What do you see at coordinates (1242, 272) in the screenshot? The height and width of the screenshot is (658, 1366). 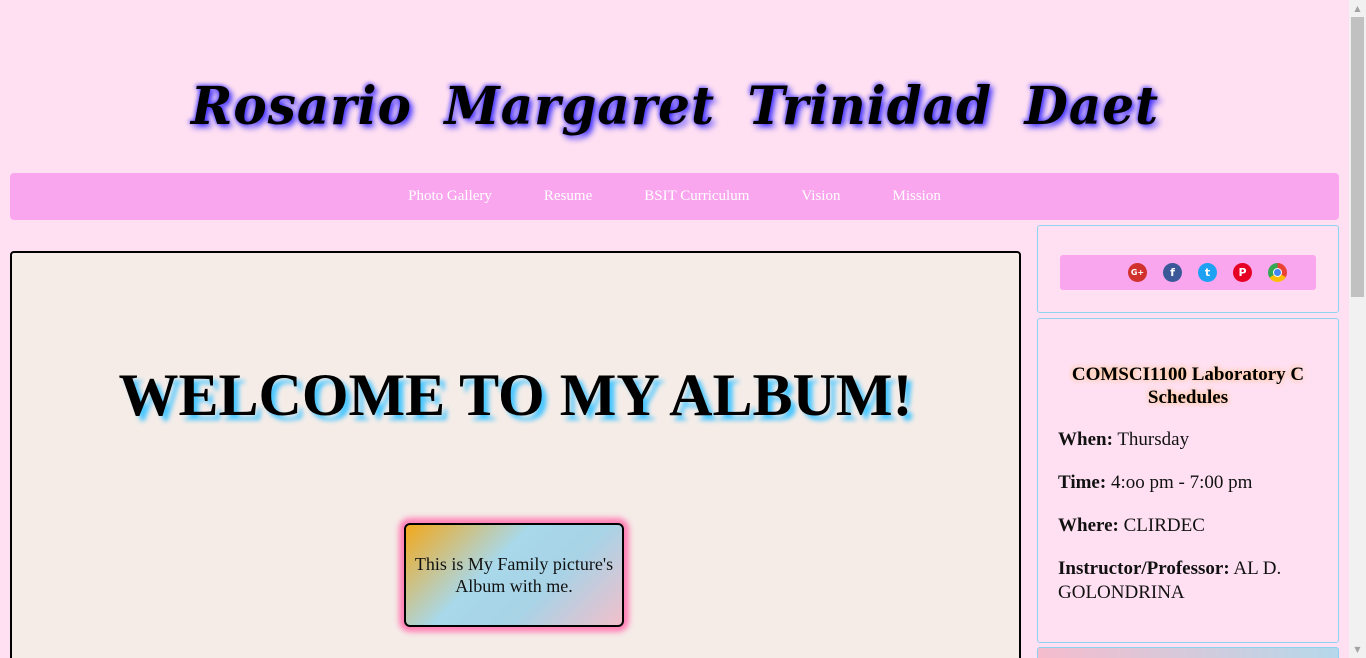 I see `pinterest-icon: P` at bounding box center [1242, 272].